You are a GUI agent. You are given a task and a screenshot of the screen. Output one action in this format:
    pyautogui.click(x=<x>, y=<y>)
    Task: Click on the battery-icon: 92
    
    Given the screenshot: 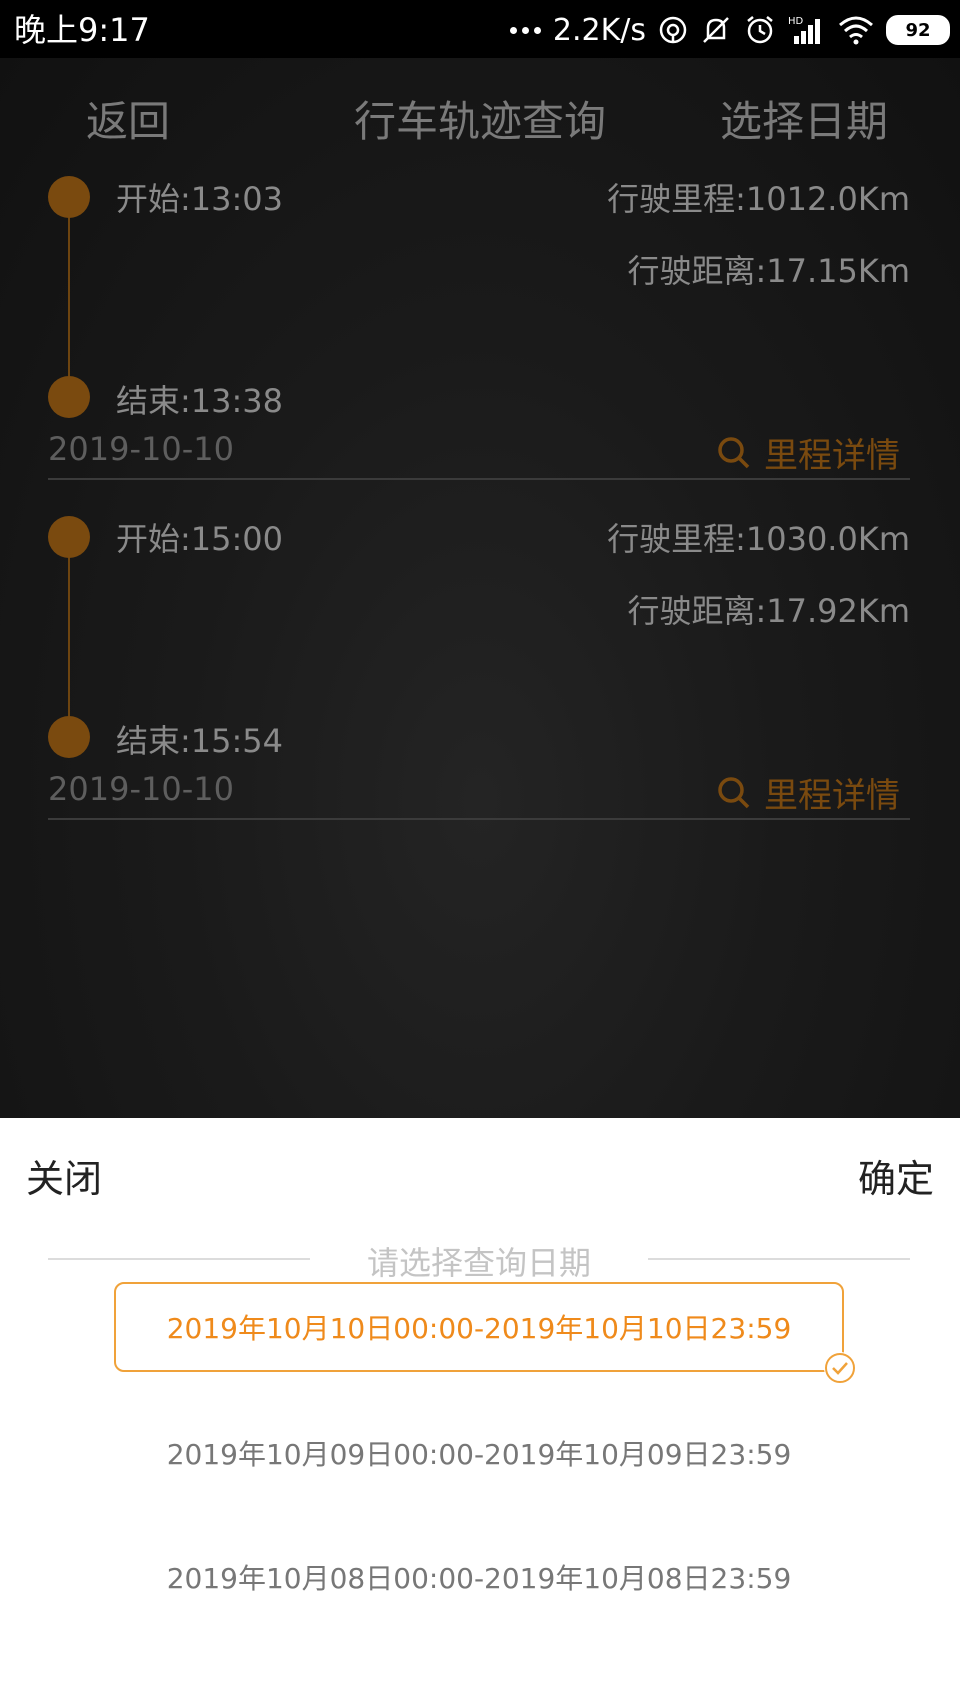 What is the action you would take?
    pyautogui.click(x=918, y=30)
    